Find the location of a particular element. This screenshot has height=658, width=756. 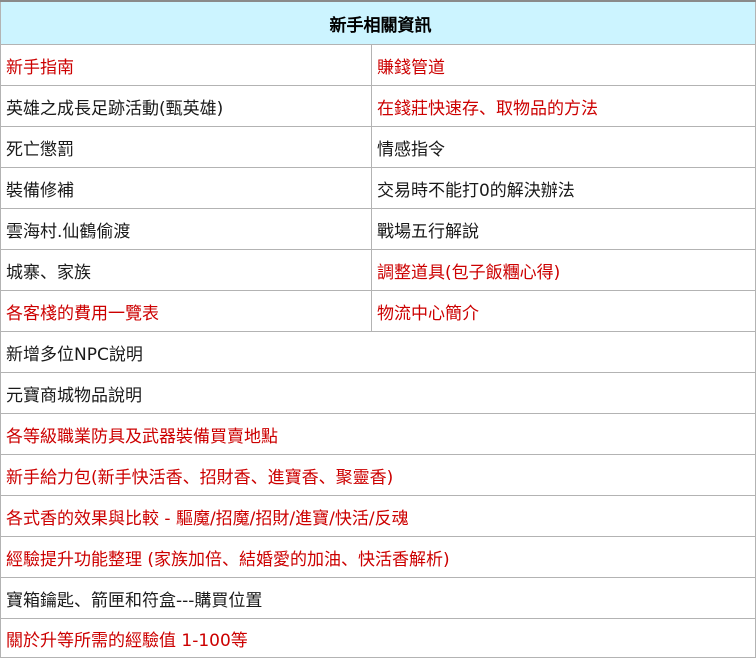

table-row: 雲海村.仙鶴偷渡 戰場五行解說 is located at coordinates (378, 229).